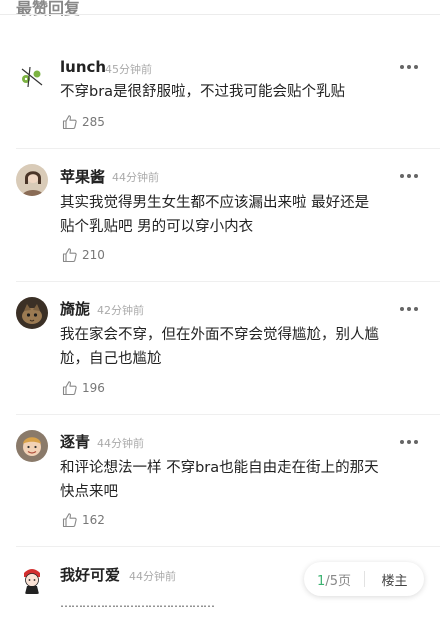 The height and width of the screenshot is (620, 440). What do you see at coordinates (82, 176) in the screenshot?
I see `comment-author: 苹果酱` at bounding box center [82, 176].